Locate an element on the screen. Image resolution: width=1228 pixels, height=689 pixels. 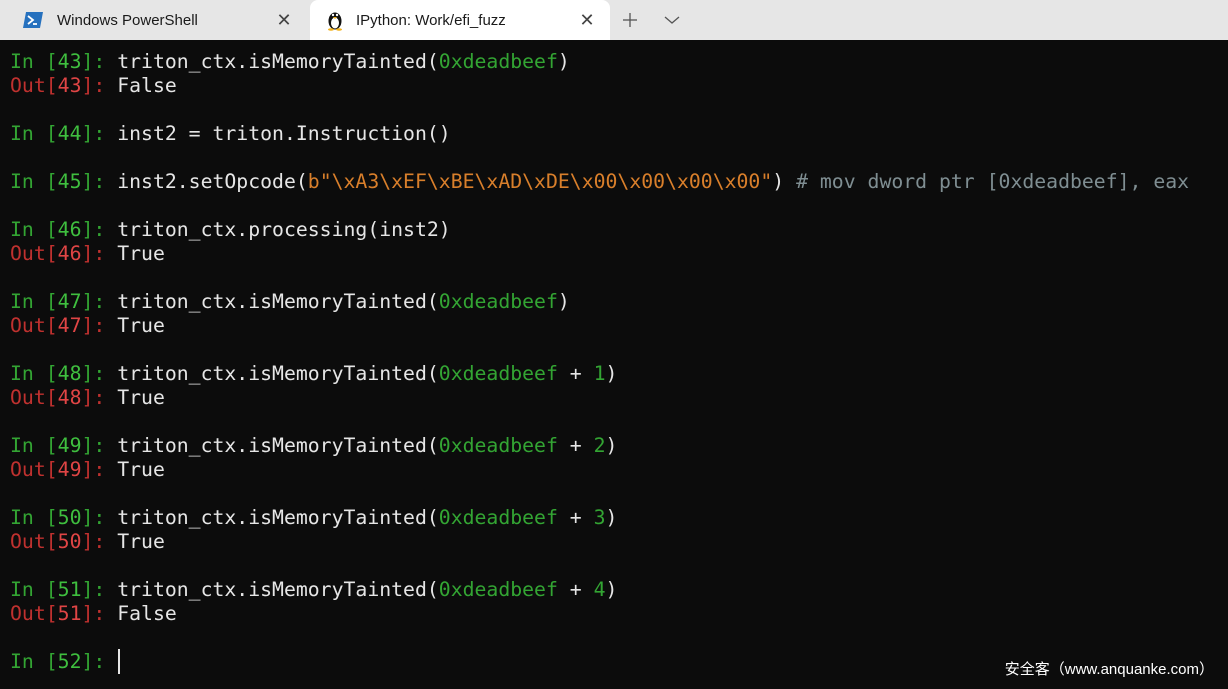
chevron-down-icon is located at coordinates (672, 20).